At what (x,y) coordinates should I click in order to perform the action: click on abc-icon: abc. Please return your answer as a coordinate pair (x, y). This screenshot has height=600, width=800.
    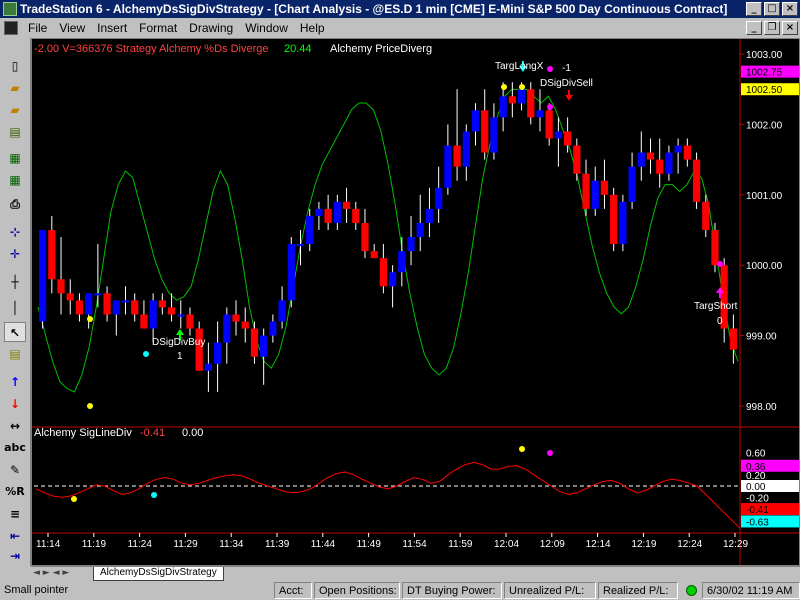
    Looking at the image, I should click on (15, 448).